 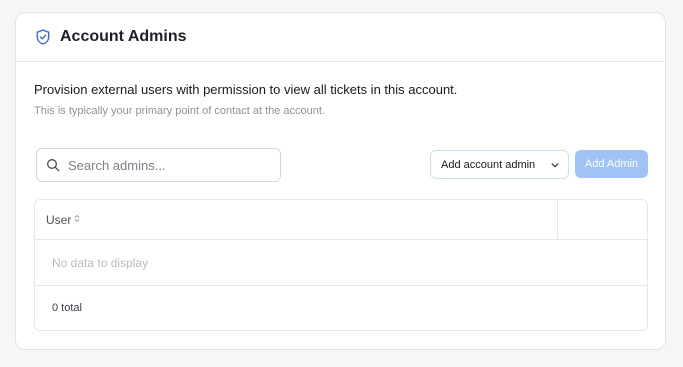 What do you see at coordinates (123, 36) in the screenshot?
I see `page-title: Account Admins` at bounding box center [123, 36].